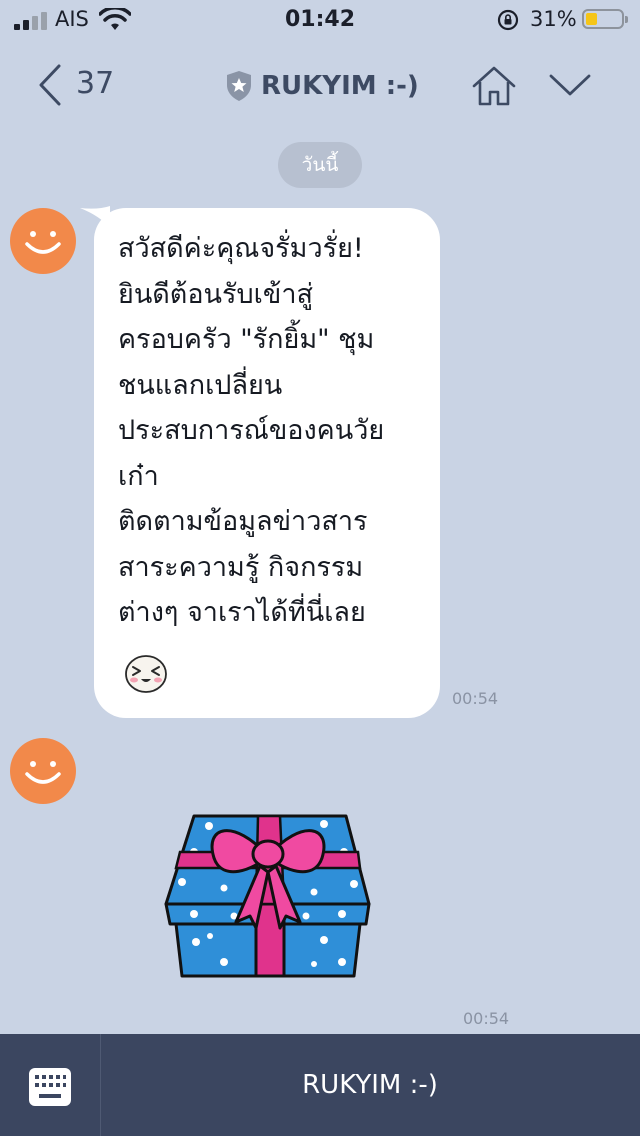 The image size is (640, 1136). I want to click on status-bar: AIS 01:42 31%, so click(320, 20).